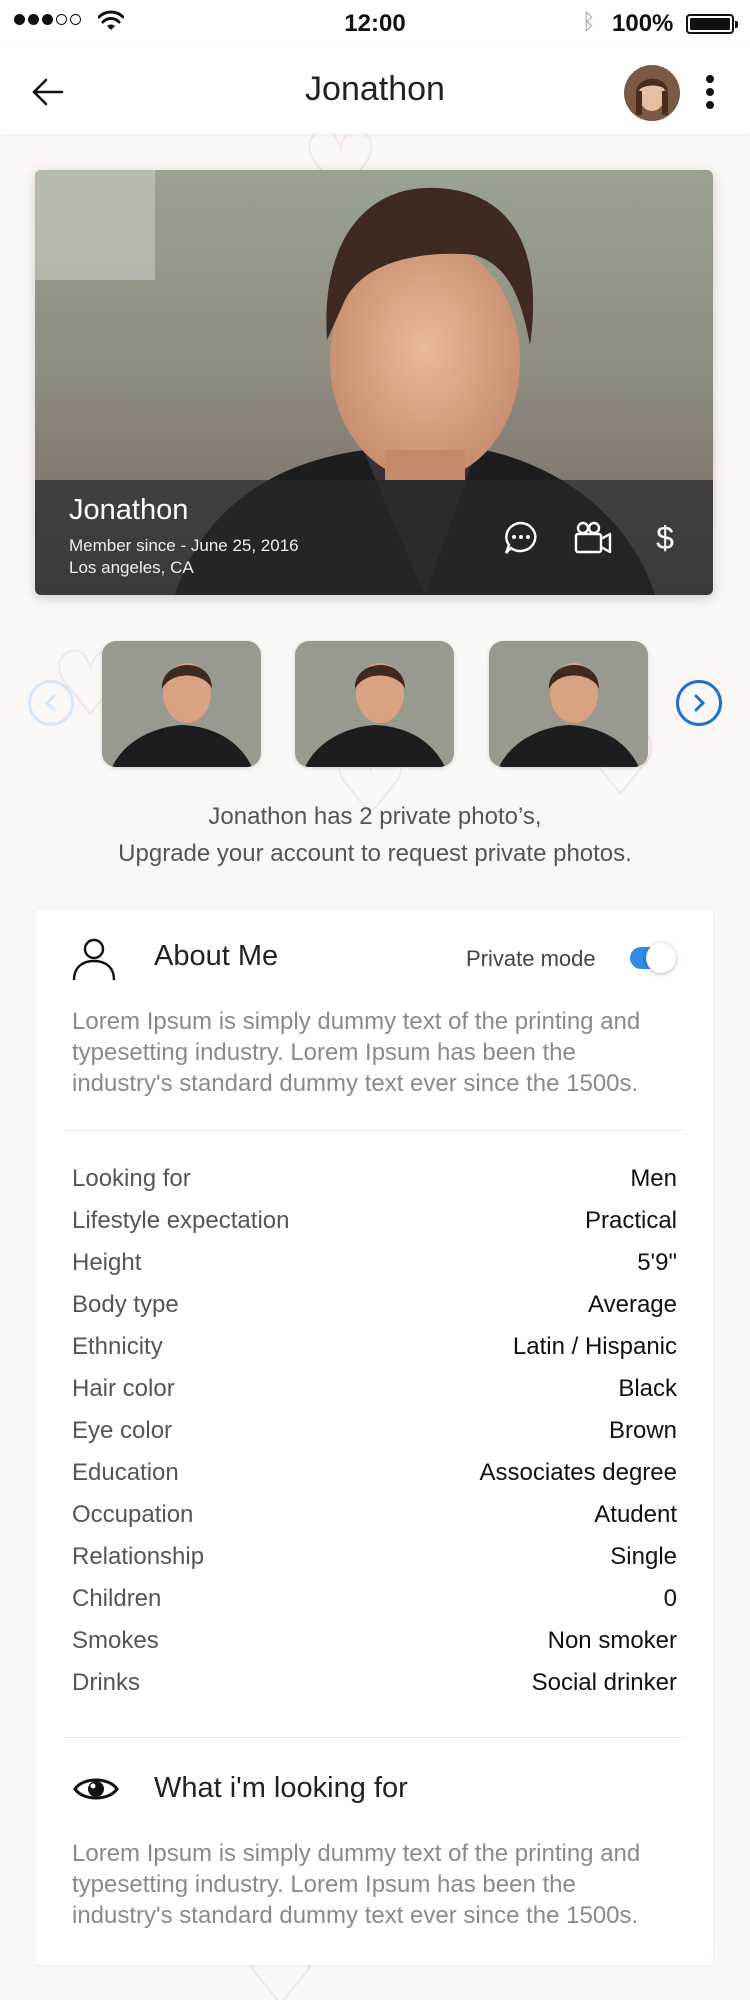 This screenshot has height=2000, width=750. What do you see at coordinates (374, 1179) in the screenshot?
I see `detail-row: Looking for Men` at bounding box center [374, 1179].